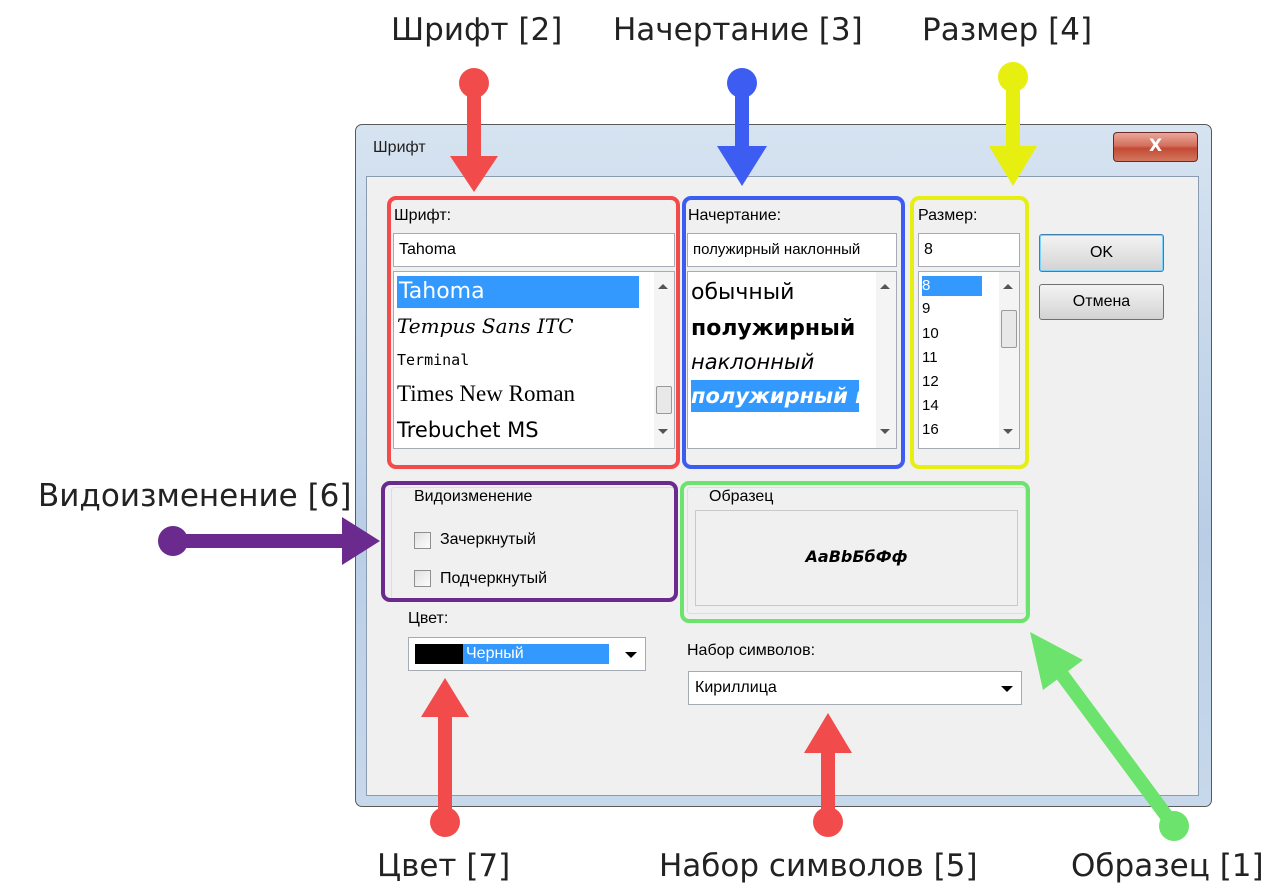 The height and width of the screenshot is (892, 1273). I want to click on style-arrow-icon, so click(742, 127).